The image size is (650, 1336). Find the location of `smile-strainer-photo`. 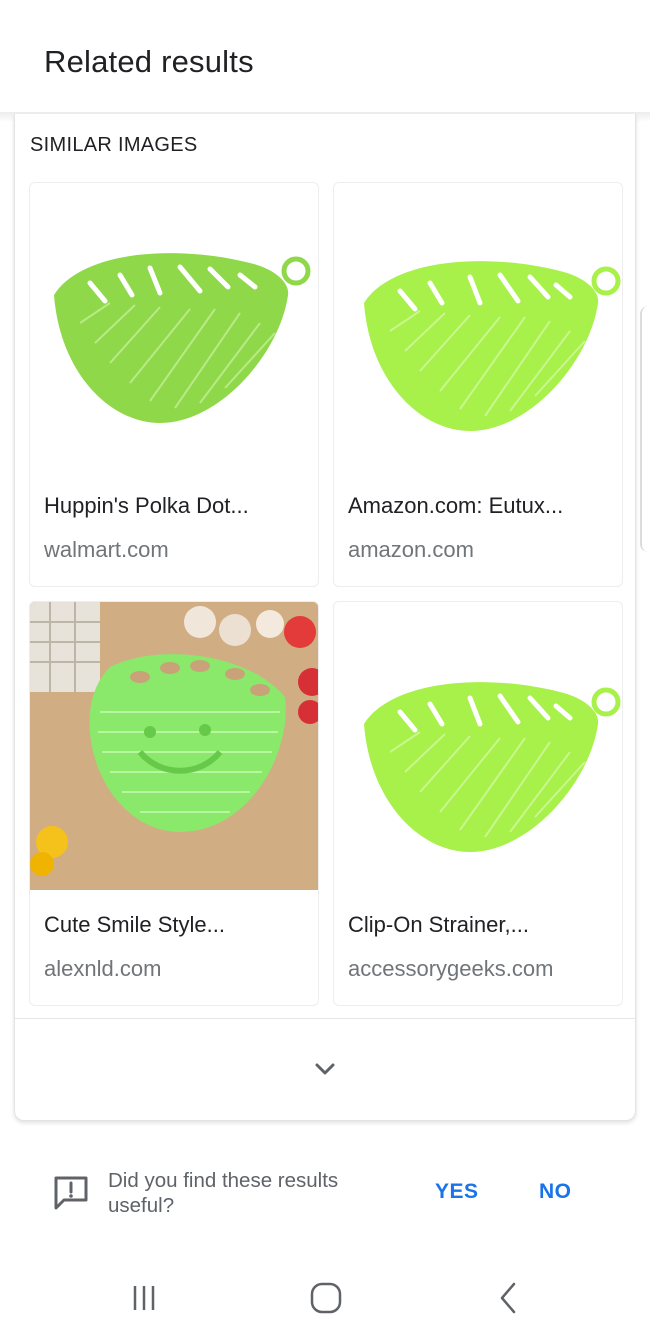

smile-strainer-photo is located at coordinates (174, 746).